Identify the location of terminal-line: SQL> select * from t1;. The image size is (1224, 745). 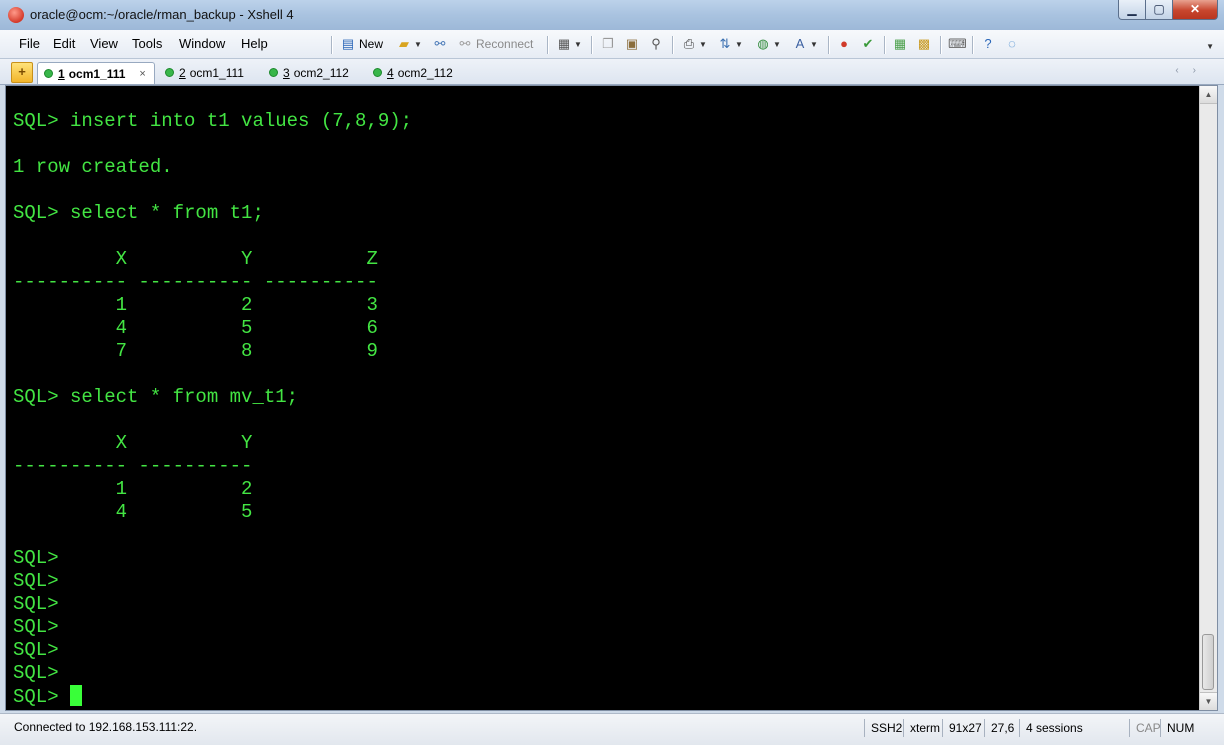
(138, 213).